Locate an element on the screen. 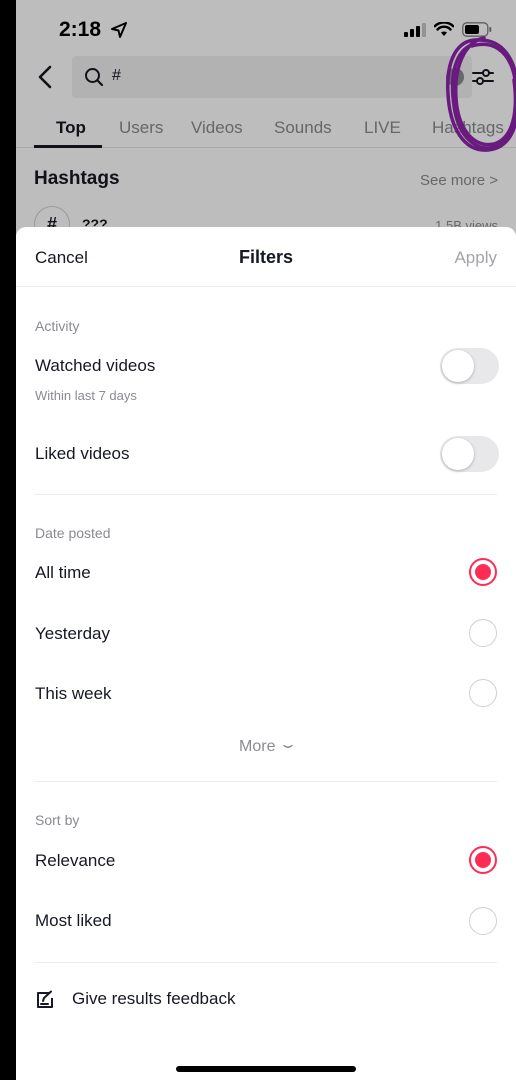  more-label: More is located at coordinates (257, 746).